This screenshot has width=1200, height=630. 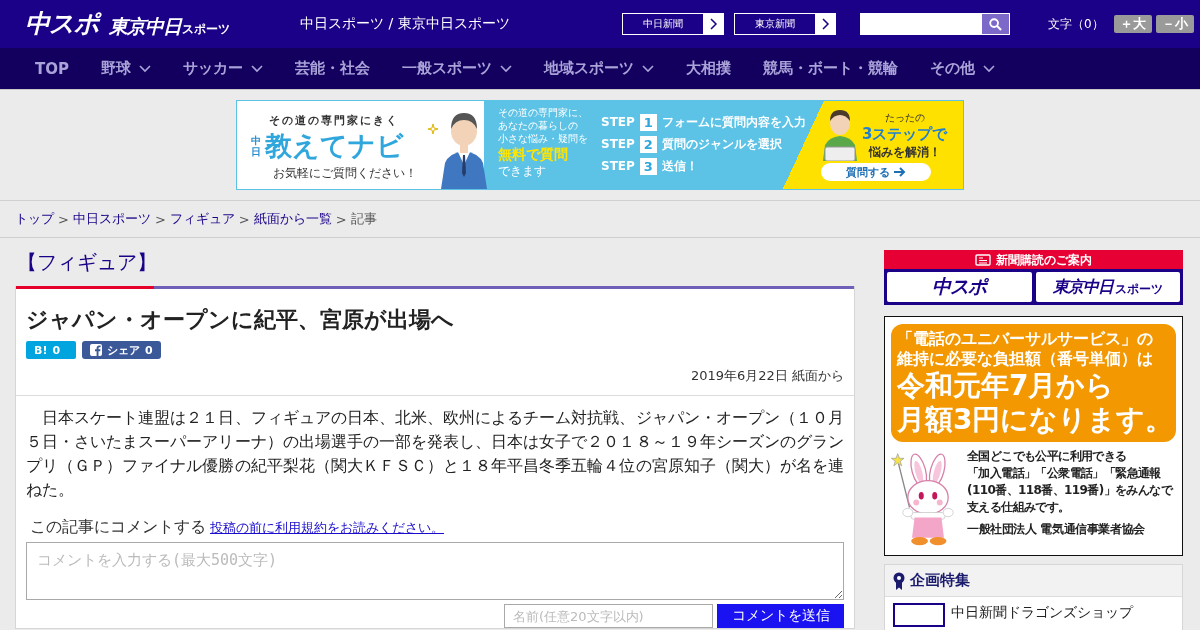 What do you see at coordinates (435, 571) in the screenshot?
I see `comment-field: コメントを入力する(最大500文字)` at bounding box center [435, 571].